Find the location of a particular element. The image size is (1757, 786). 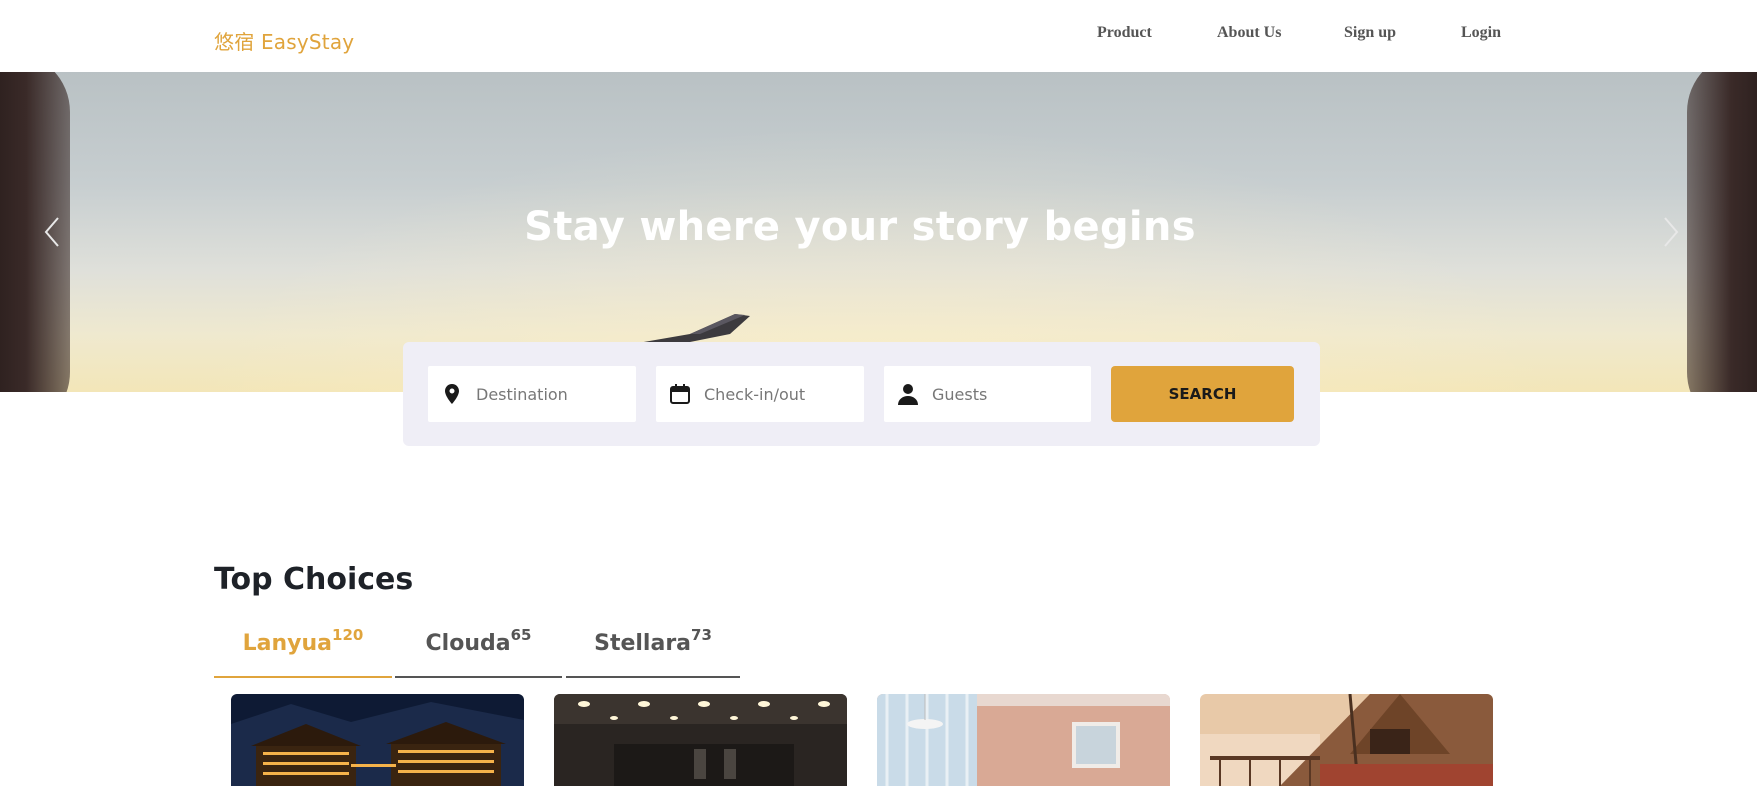

search-button: SEARCH is located at coordinates (1202, 394).